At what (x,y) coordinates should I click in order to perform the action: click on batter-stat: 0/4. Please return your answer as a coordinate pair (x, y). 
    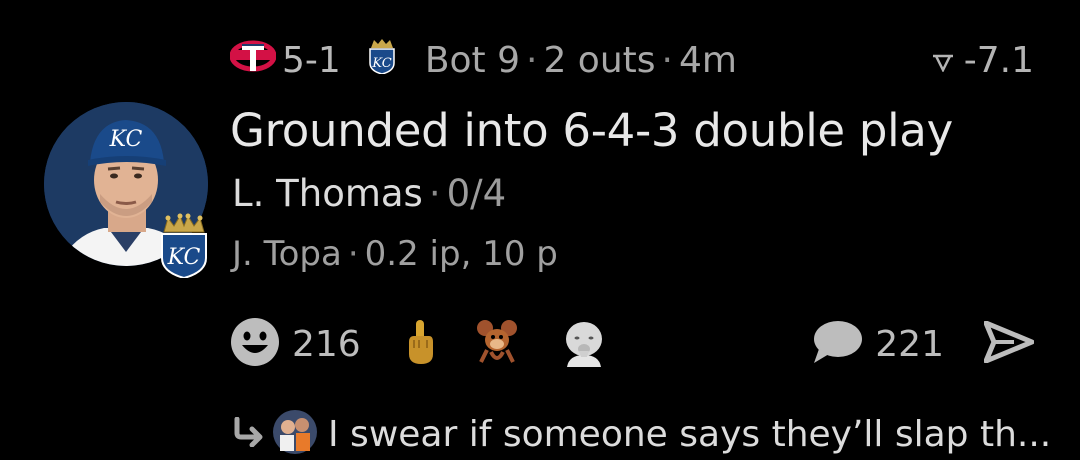
    Looking at the image, I should click on (476, 193).